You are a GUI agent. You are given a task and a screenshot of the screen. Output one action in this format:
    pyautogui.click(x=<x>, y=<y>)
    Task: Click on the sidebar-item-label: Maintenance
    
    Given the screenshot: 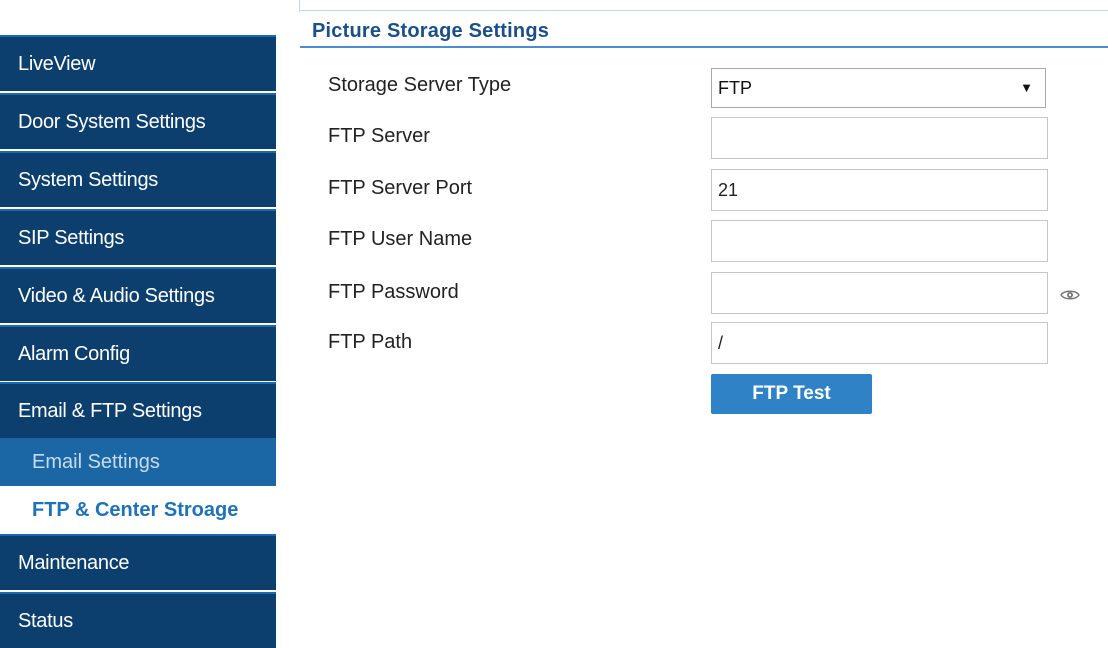 What is the action you would take?
    pyautogui.click(x=74, y=562)
    